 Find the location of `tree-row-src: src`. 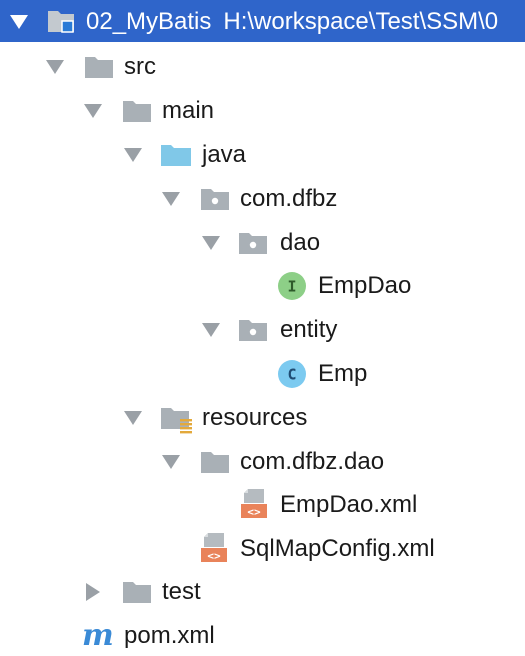

tree-row-src: src is located at coordinates (262, 67).